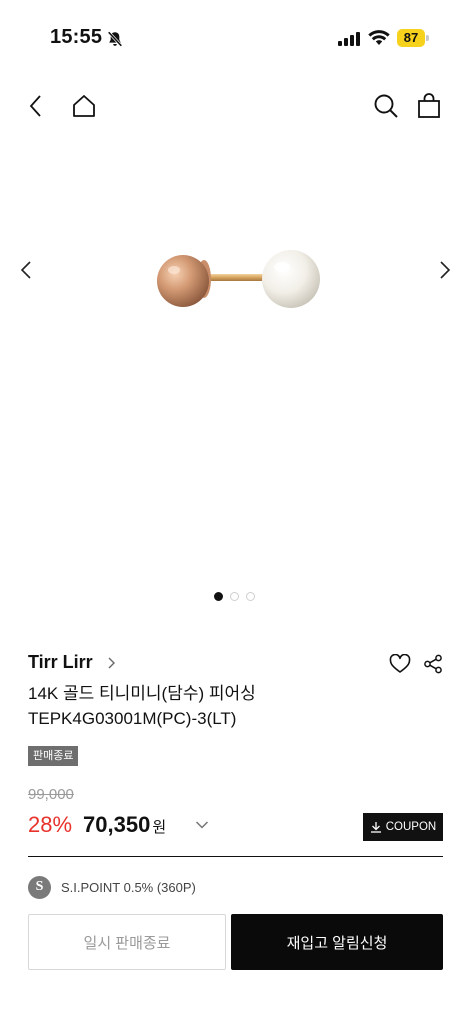 The image size is (471, 1024). I want to click on original-price: 99,000, so click(51, 794).